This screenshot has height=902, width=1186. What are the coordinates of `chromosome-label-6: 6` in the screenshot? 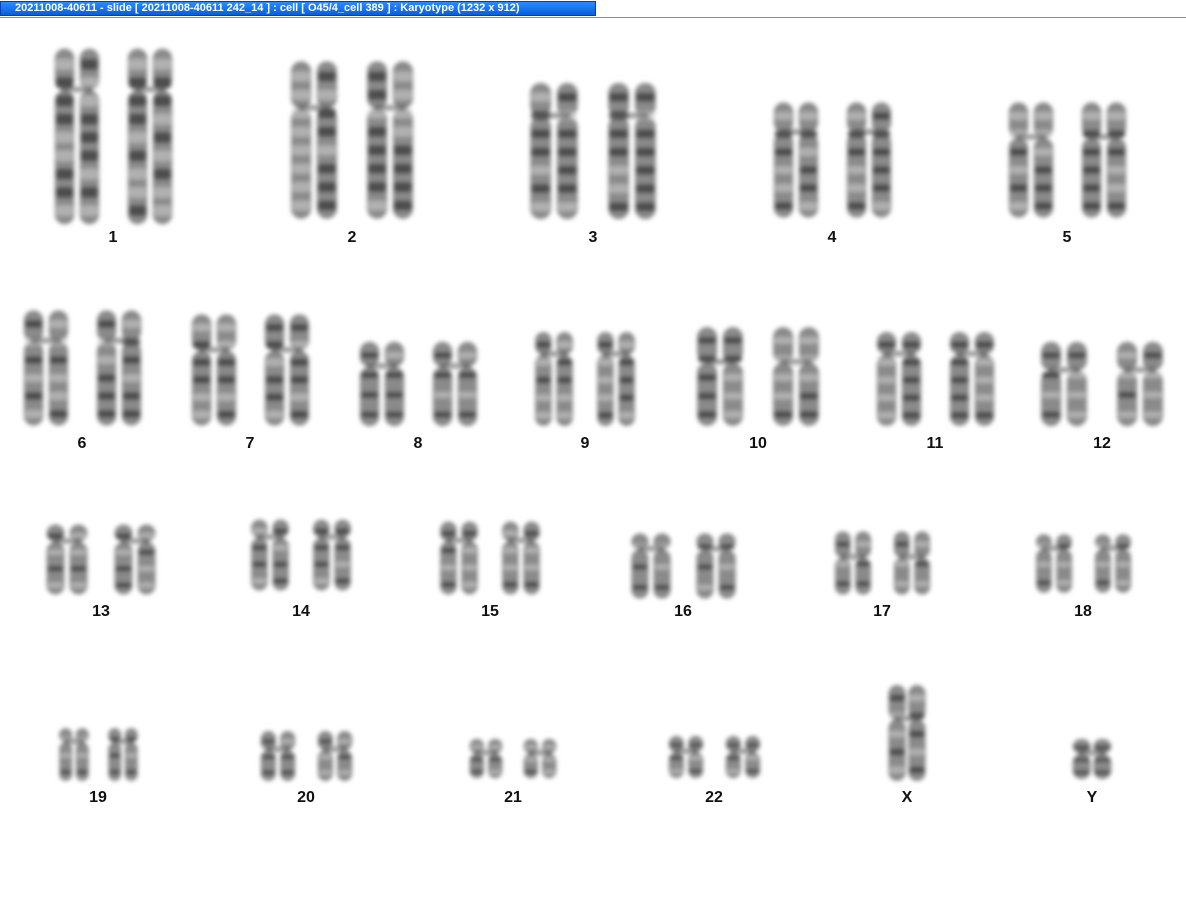 It's located at (82, 443).